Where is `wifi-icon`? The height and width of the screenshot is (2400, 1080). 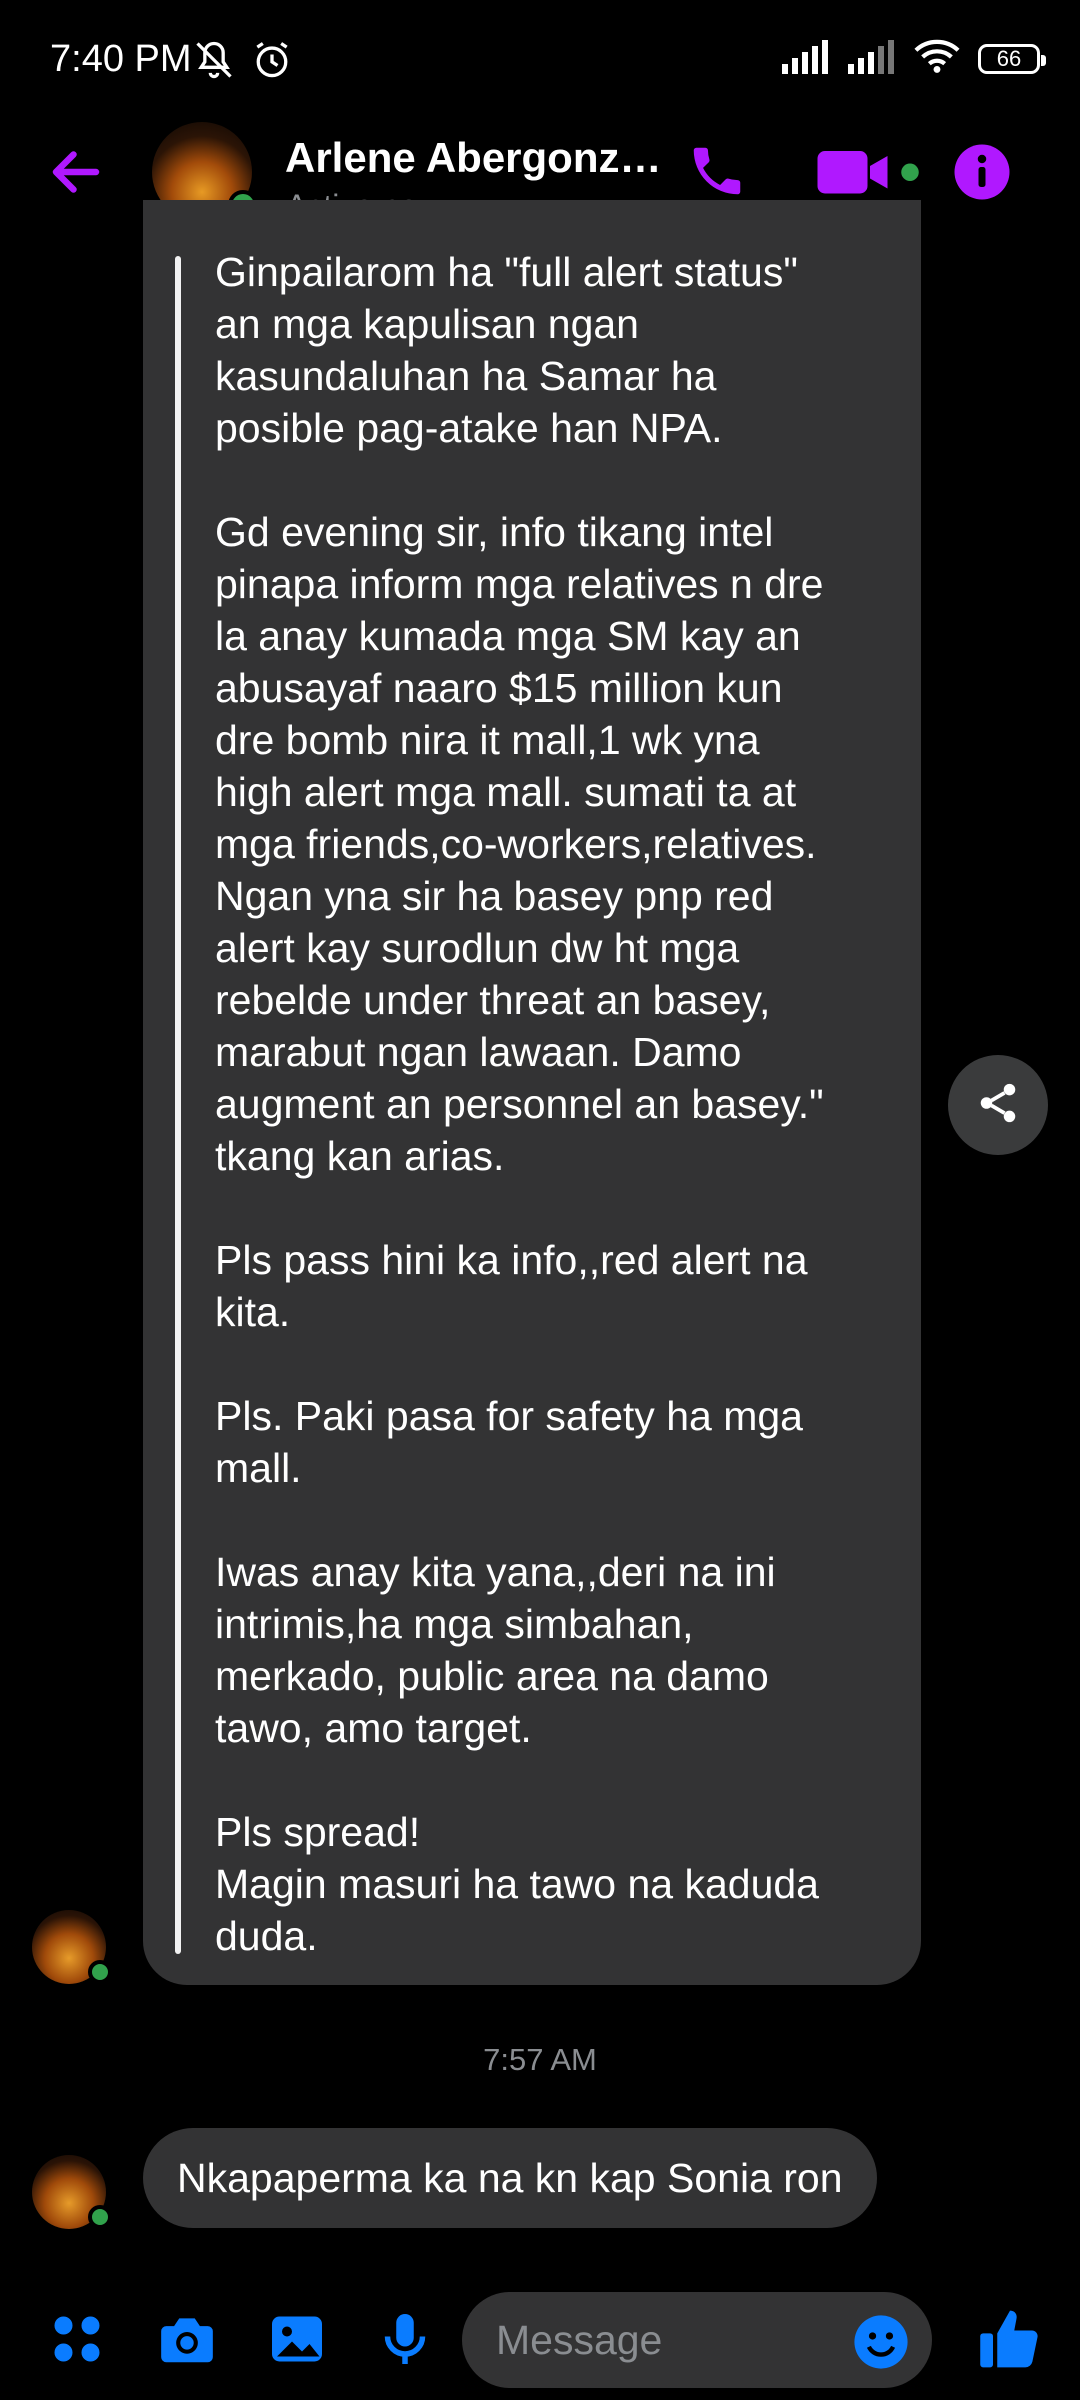 wifi-icon is located at coordinates (937, 58).